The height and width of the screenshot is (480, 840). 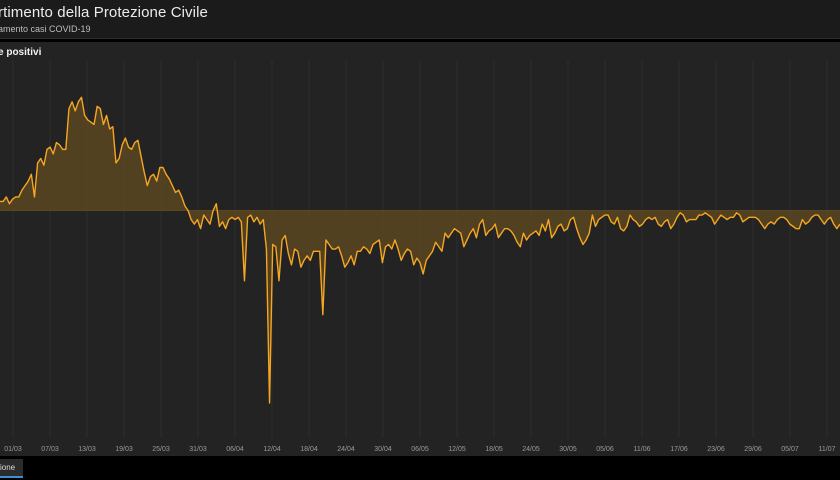 What do you see at coordinates (50, 449) in the screenshot?
I see `x-tick-label: 07/03` at bounding box center [50, 449].